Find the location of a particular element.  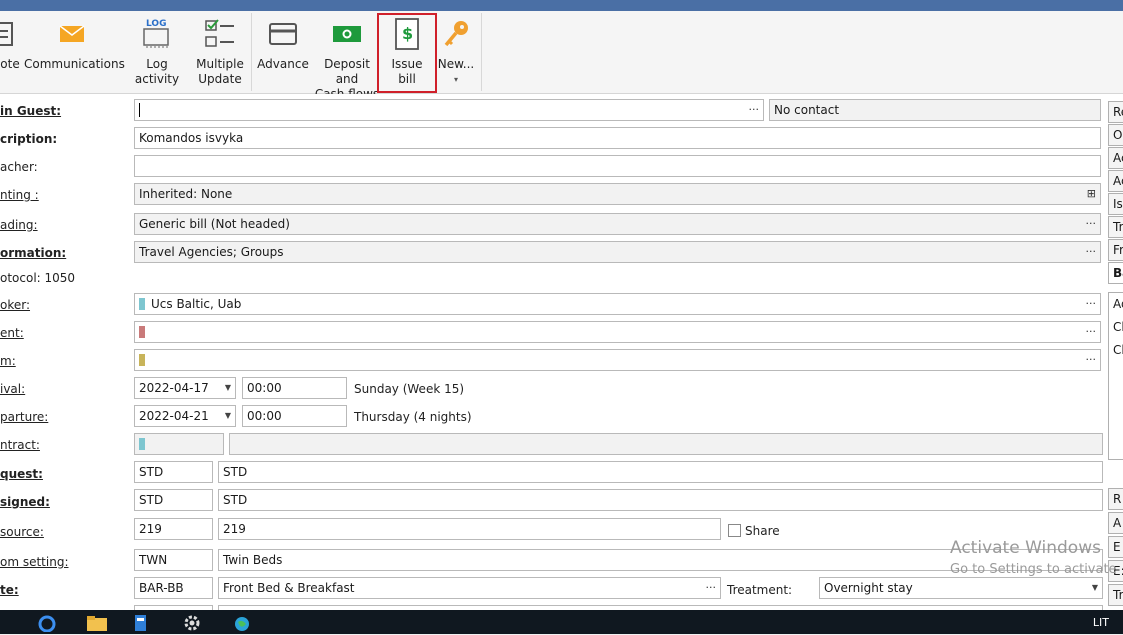

room-setting-code-input: TWN is located at coordinates (173, 560).